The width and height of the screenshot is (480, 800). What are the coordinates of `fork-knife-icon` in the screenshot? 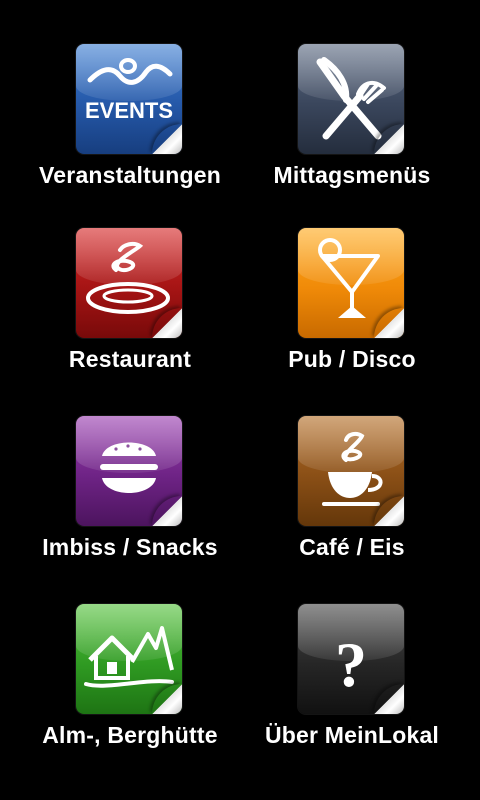 It's located at (351, 99).